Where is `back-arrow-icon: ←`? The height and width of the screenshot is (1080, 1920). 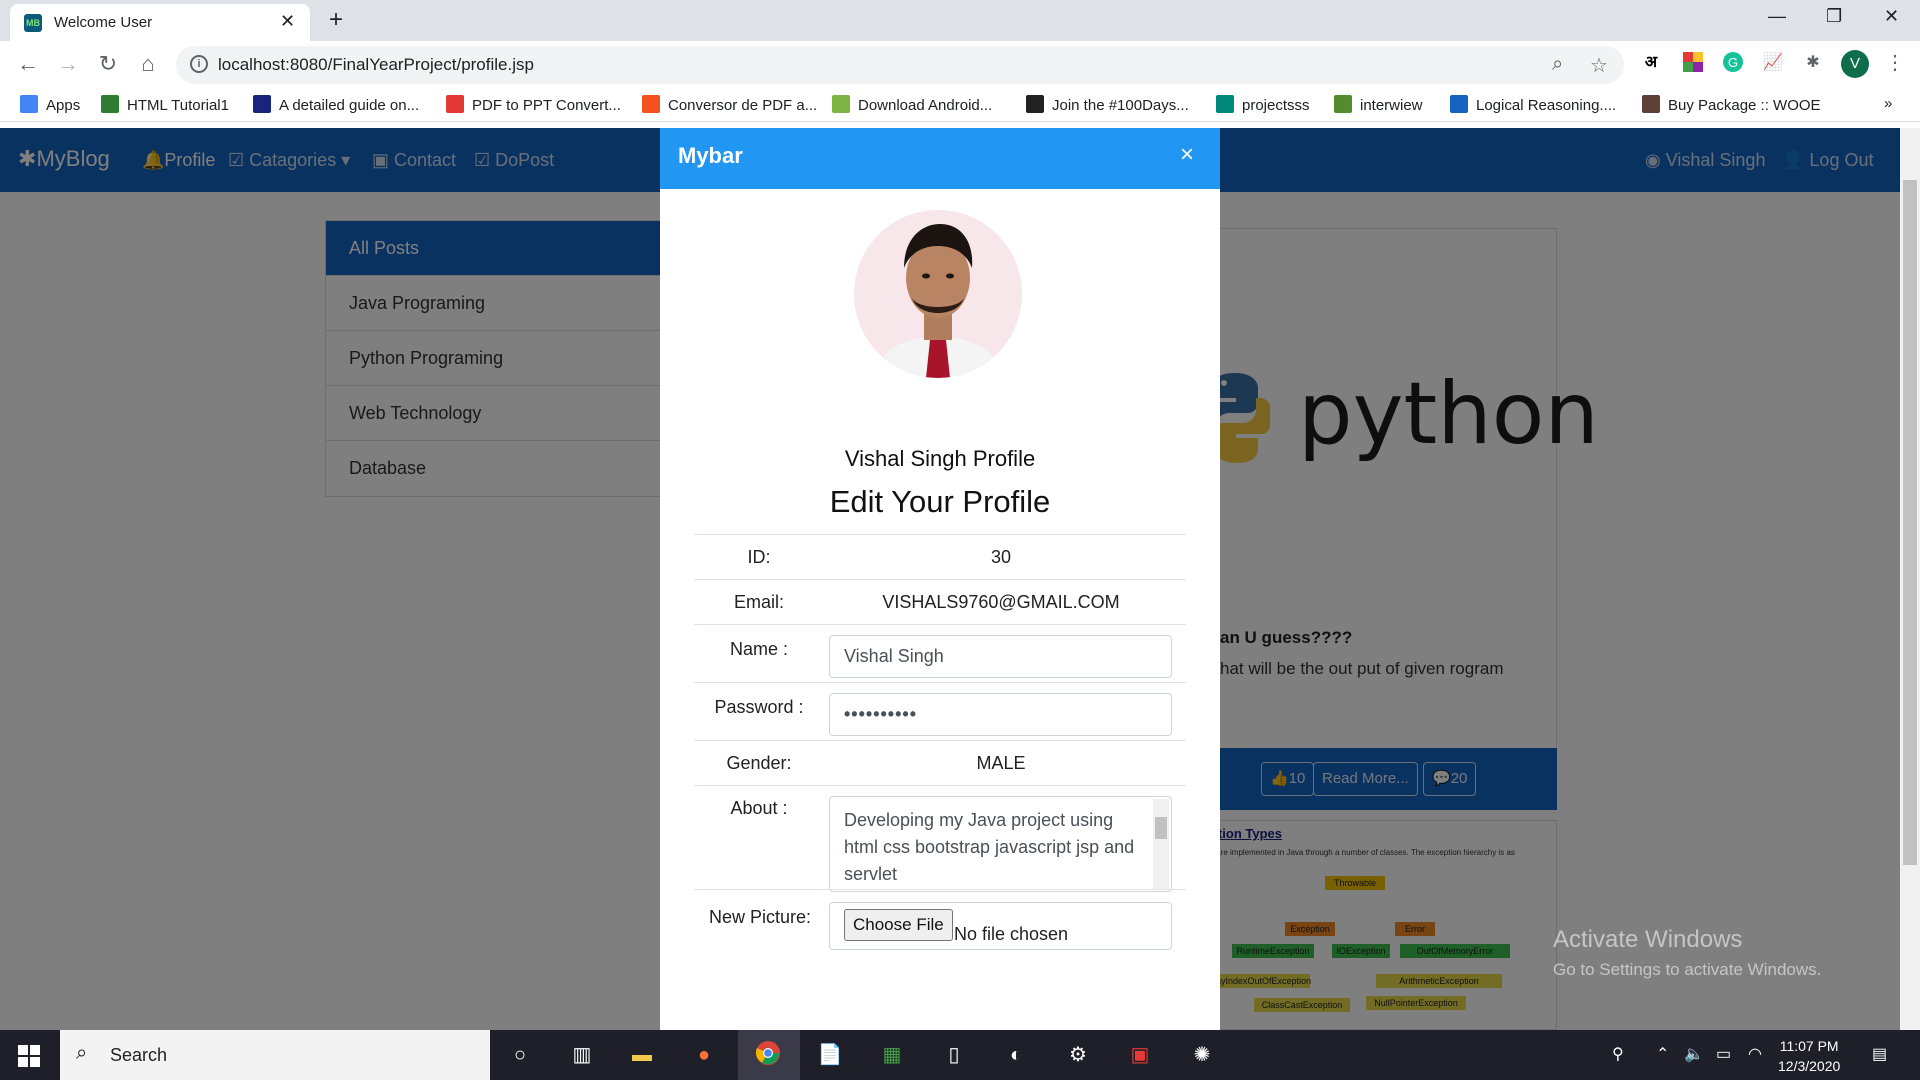 back-arrow-icon: ← is located at coordinates (28, 64).